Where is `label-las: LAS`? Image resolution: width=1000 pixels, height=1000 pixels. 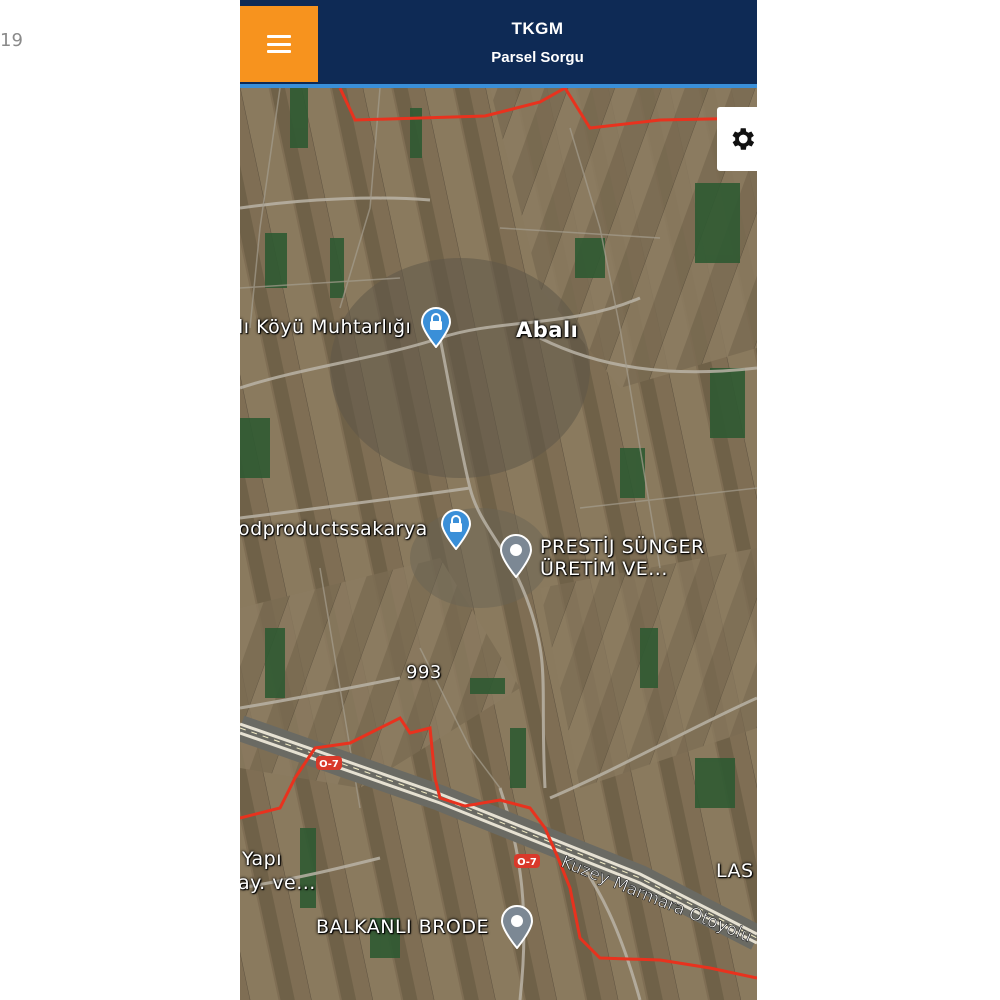 label-las: LAS is located at coordinates (735, 871).